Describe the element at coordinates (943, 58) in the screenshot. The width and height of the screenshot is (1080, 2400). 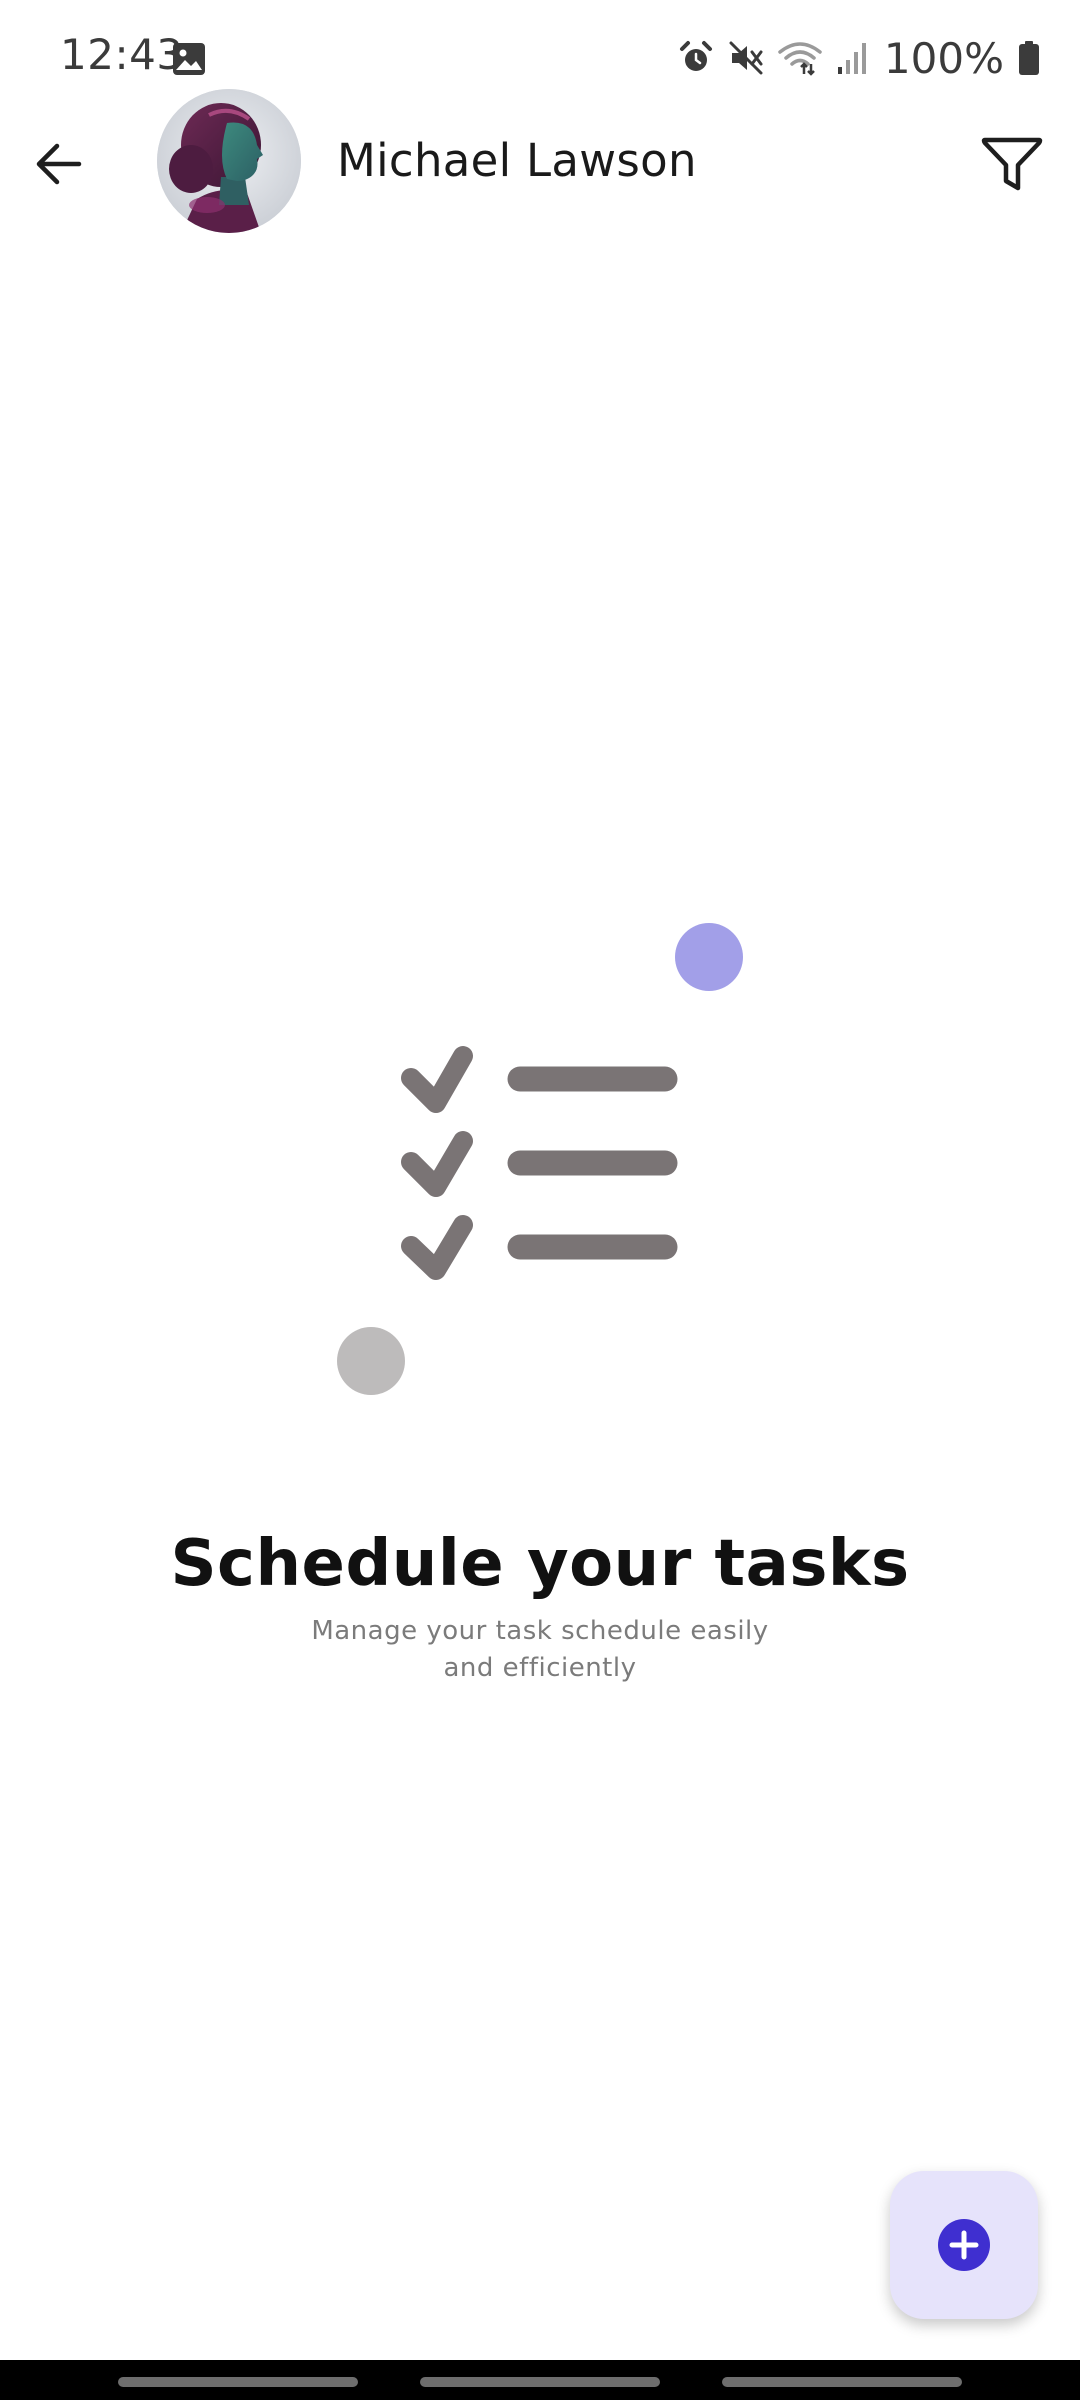
I see `battery-percent: 100%` at that location.